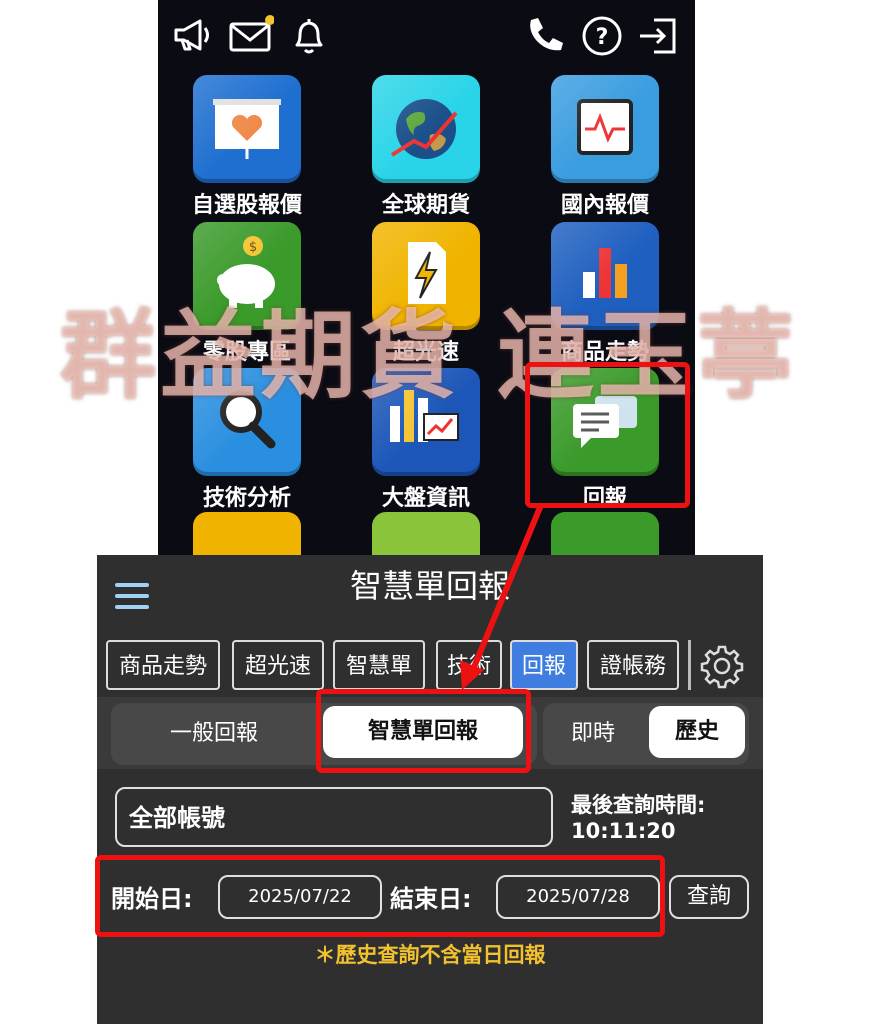 This screenshot has width=874, height=1024. I want to click on last-query-time: 10:11:20, so click(623, 831).